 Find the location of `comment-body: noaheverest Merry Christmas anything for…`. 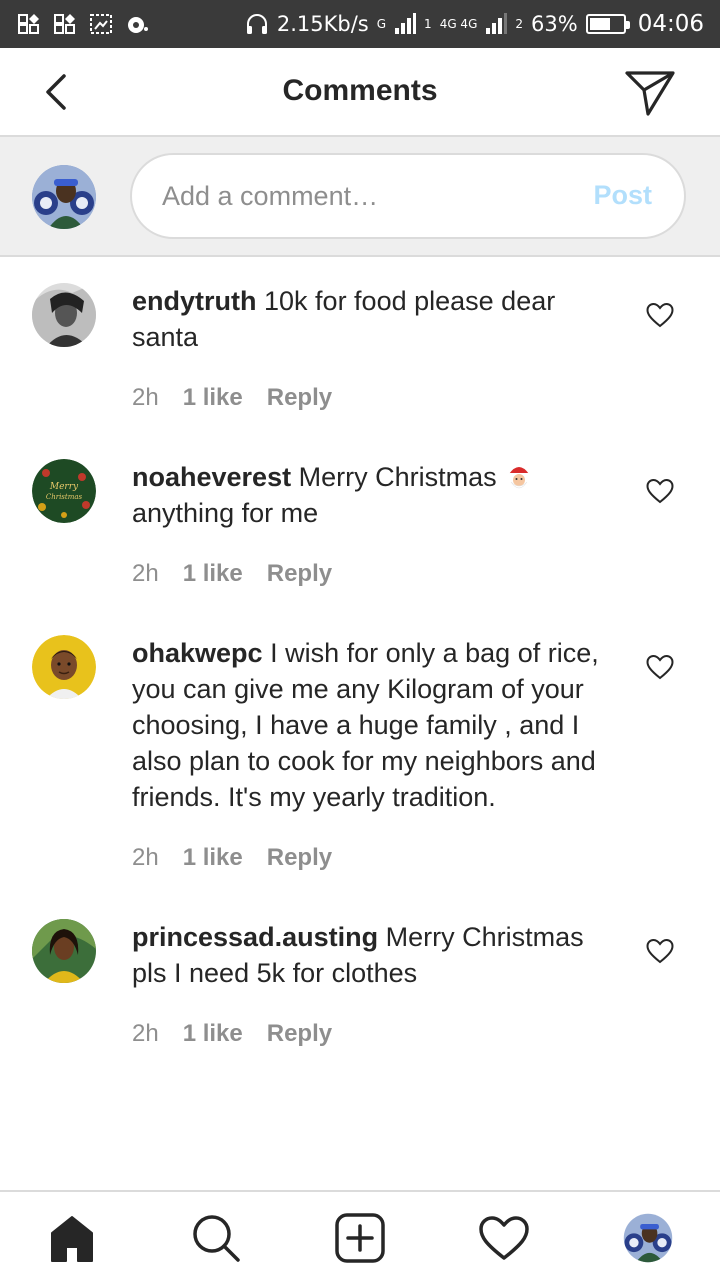

comment-body: noaheverest Merry Christmas anything for… is located at coordinates (377, 495).